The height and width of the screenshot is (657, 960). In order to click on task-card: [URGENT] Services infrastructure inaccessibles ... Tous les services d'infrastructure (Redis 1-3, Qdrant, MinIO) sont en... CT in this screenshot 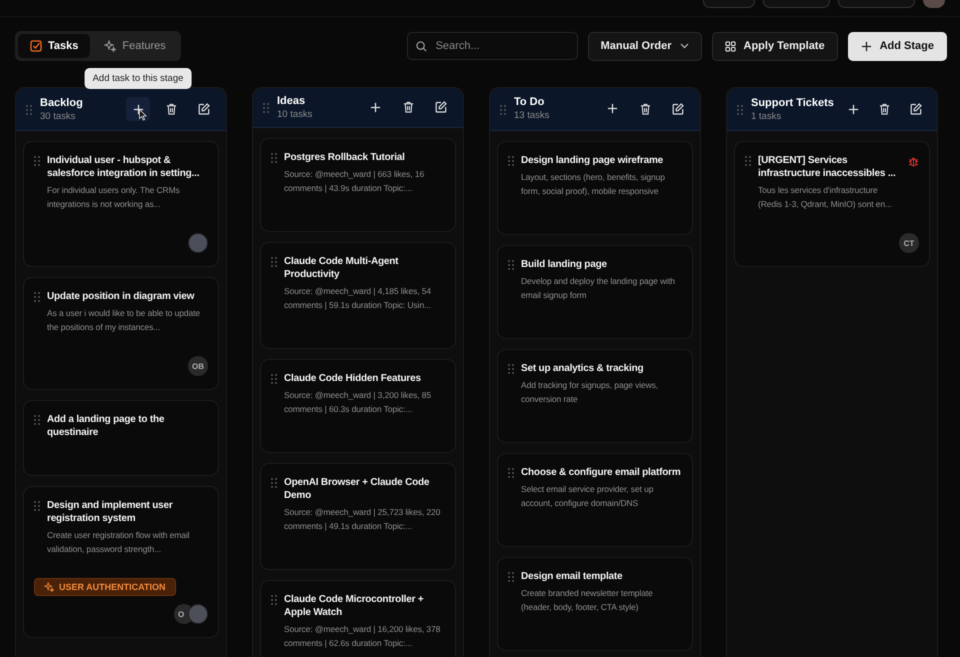, I will do `click(832, 204)`.